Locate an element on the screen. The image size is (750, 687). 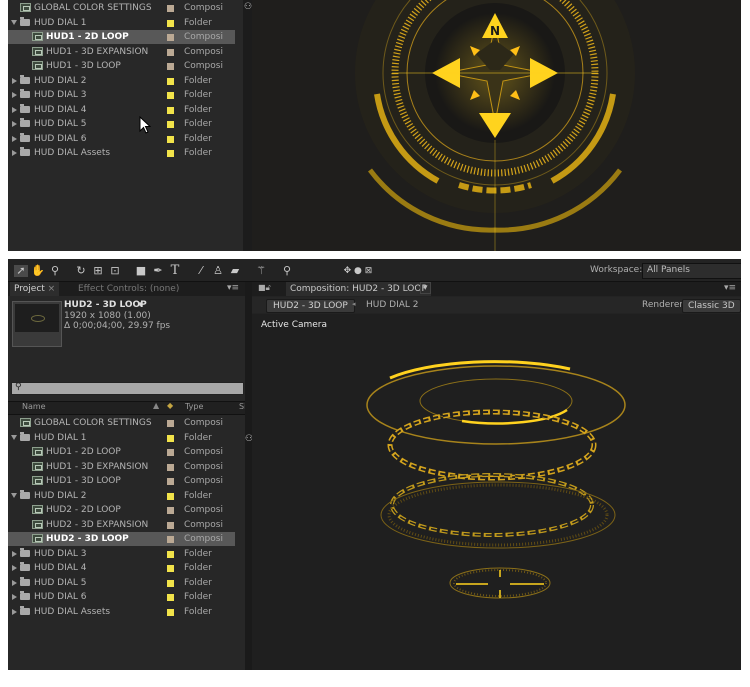
close-icon: × is located at coordinates (52, 289).